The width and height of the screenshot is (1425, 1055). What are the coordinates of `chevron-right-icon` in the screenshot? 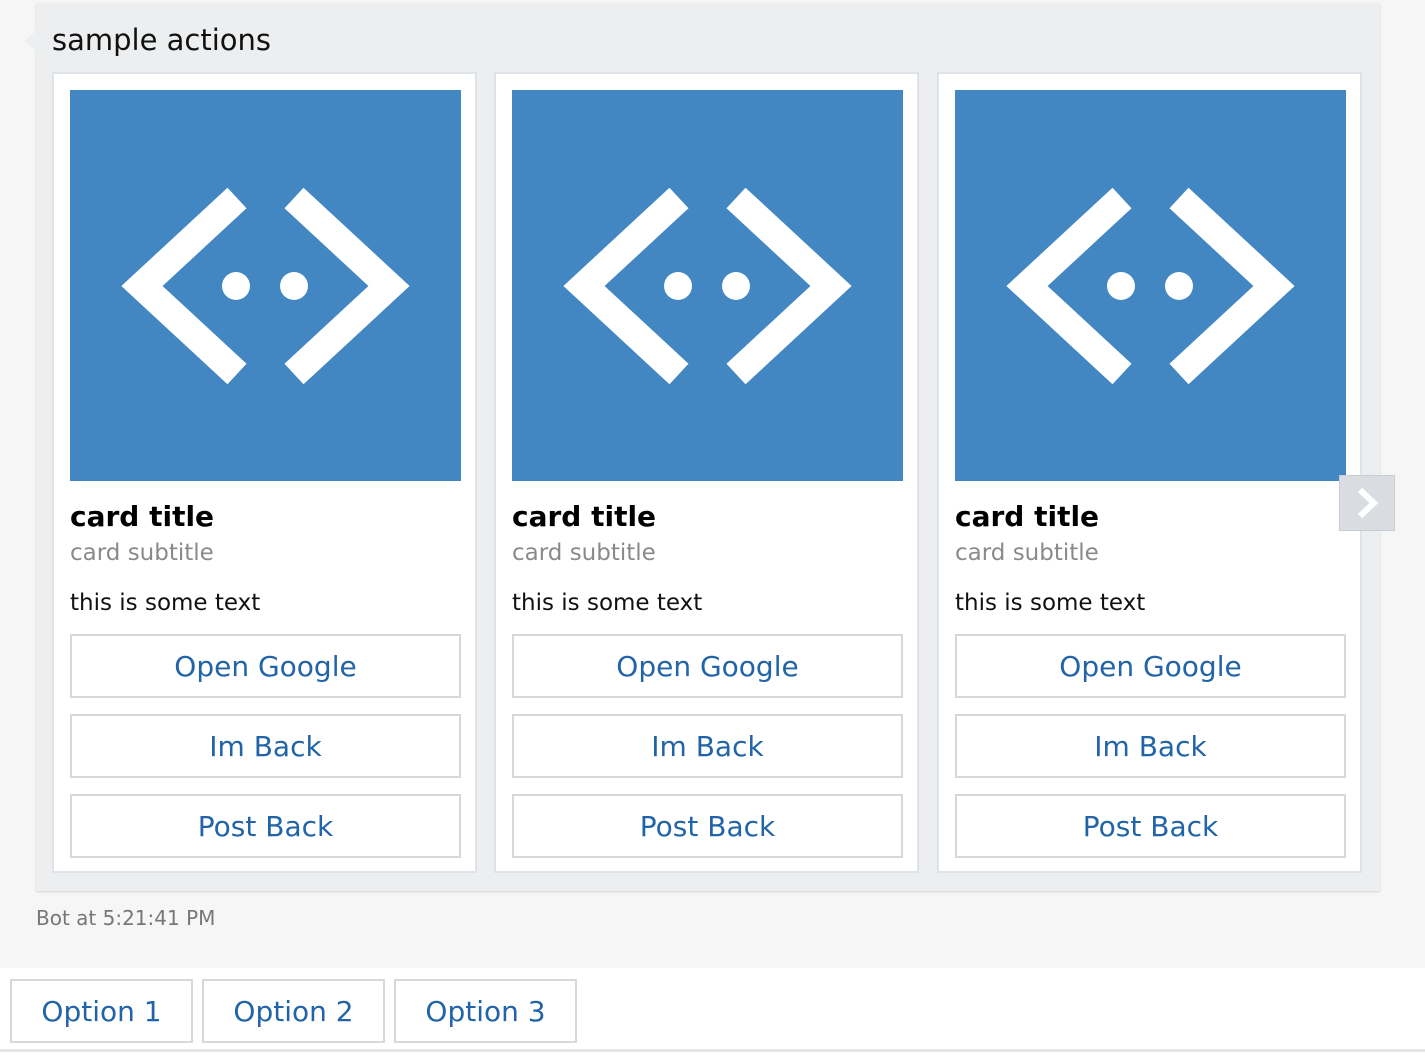 It's located at (1368, 503).